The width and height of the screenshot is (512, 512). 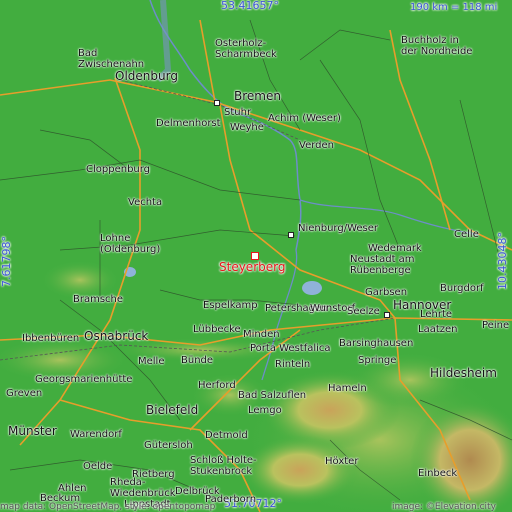 I want to click on city-label-nienburg: Nienburg/Weser, so click(x=338, y=228).